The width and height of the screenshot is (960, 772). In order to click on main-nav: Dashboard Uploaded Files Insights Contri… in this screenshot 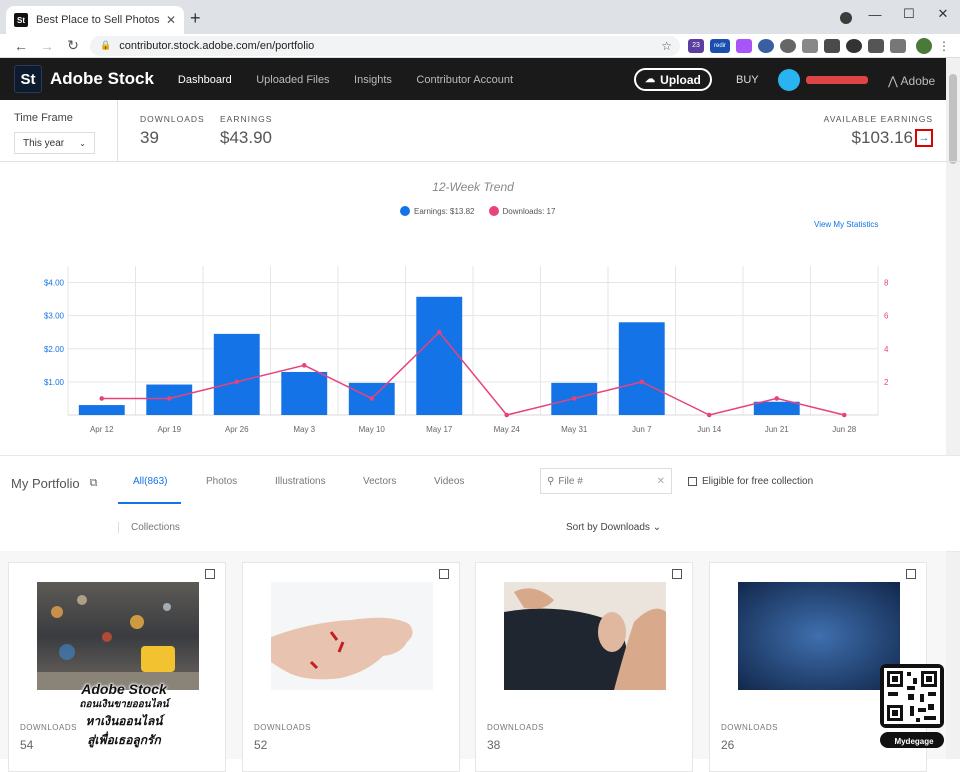, I will do `click(355, 79)`.